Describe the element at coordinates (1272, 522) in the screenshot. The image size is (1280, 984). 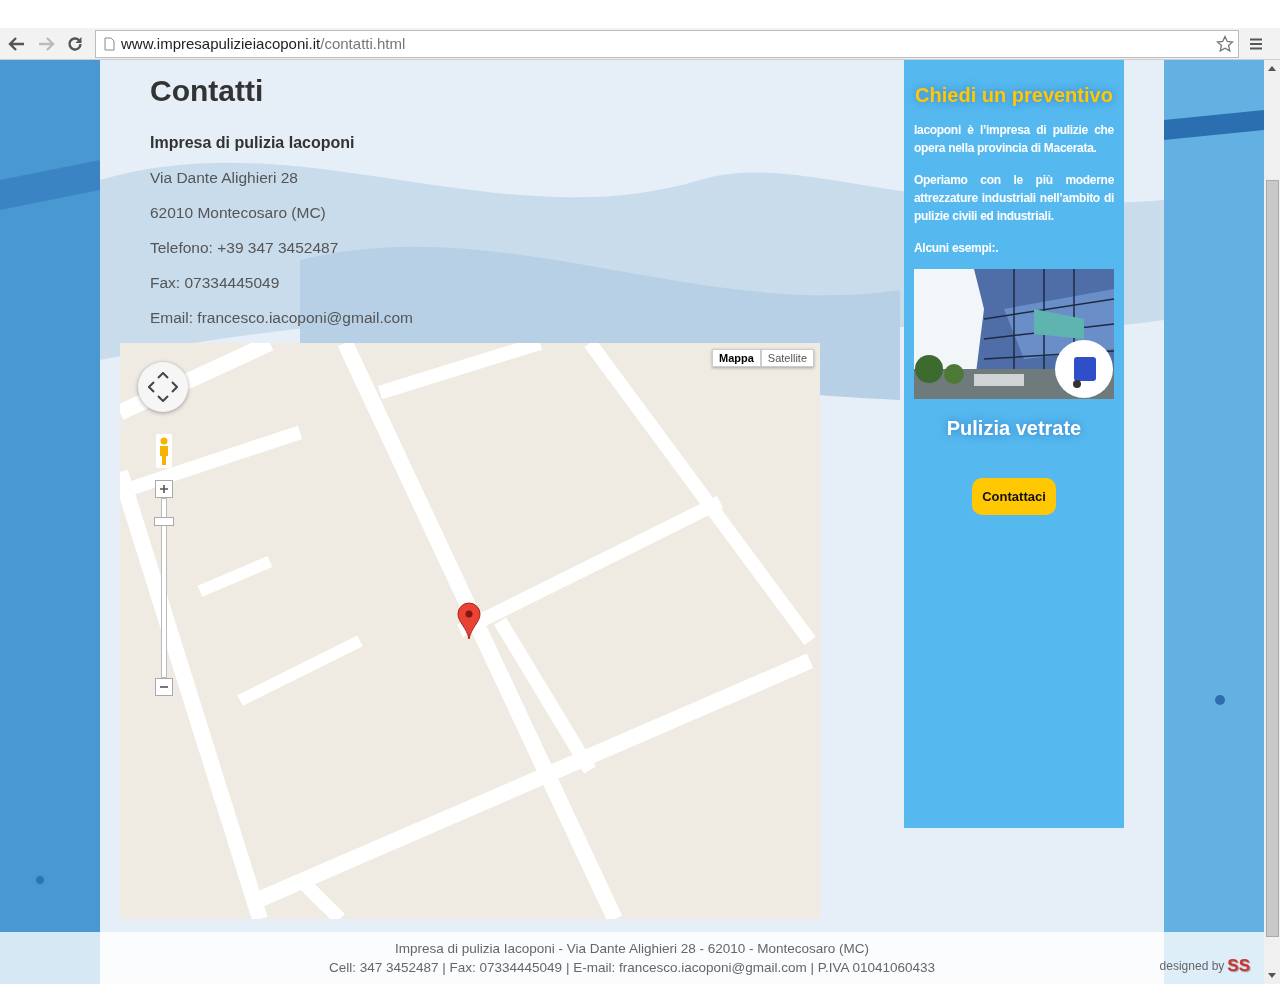
I see `scrollbar` at that location.